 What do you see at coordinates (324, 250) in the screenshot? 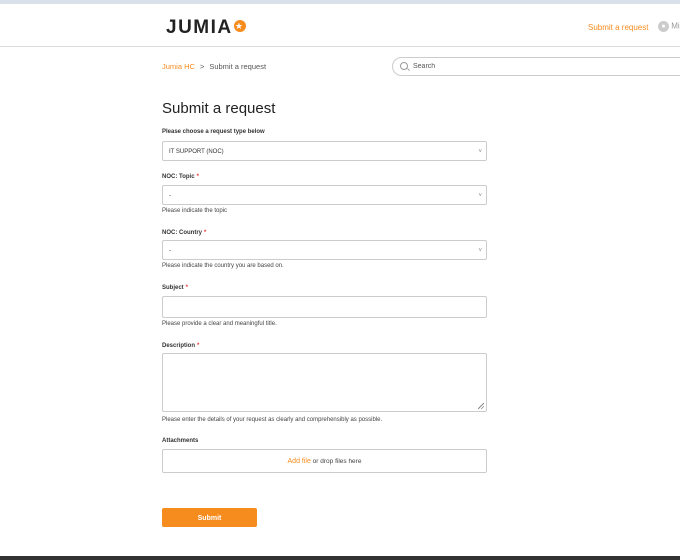
I see `country-select: - ˅` at bounding box center [324, 250].